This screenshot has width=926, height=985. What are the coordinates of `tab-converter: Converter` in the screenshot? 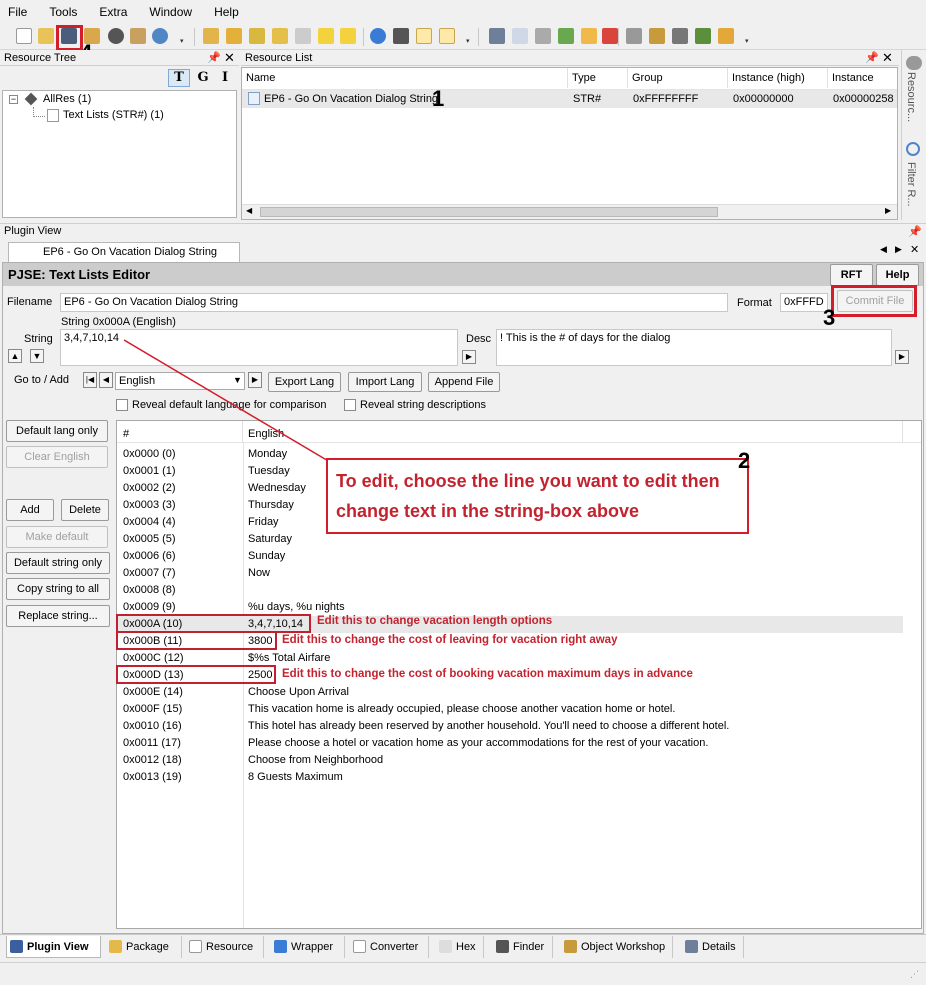 It's located at (389, 947).